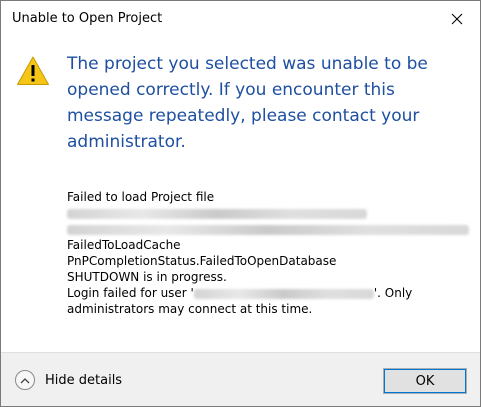 This screenshot has width=481, height=407. What do you see at coordinates (130, 293) in the screenshot?
I see `login-failed-prefix: Login failed for user '` at bounding box center [130, 293].